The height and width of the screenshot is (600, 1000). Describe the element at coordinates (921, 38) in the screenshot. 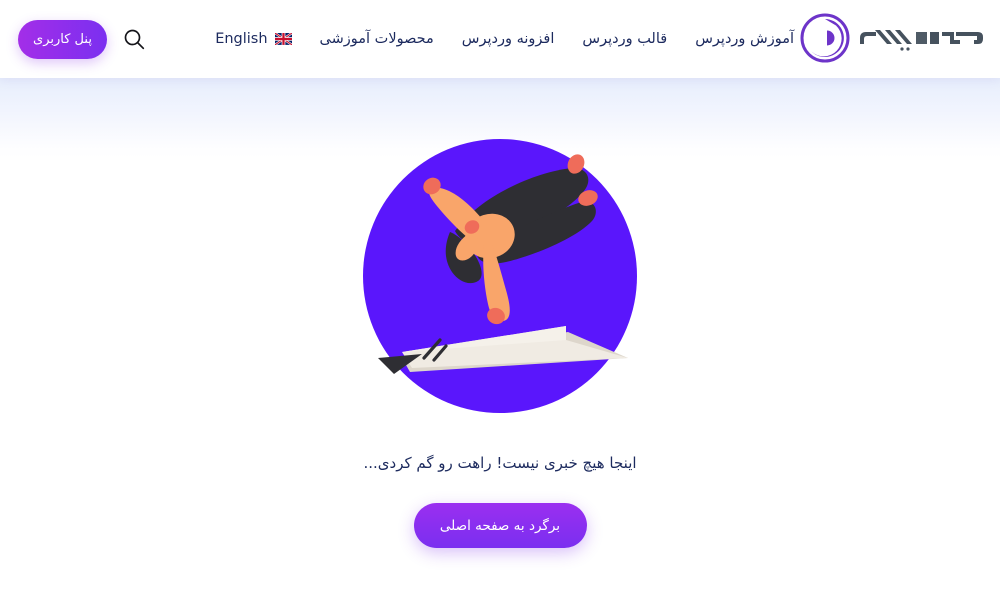

I see `logo-wordmark` at that location.